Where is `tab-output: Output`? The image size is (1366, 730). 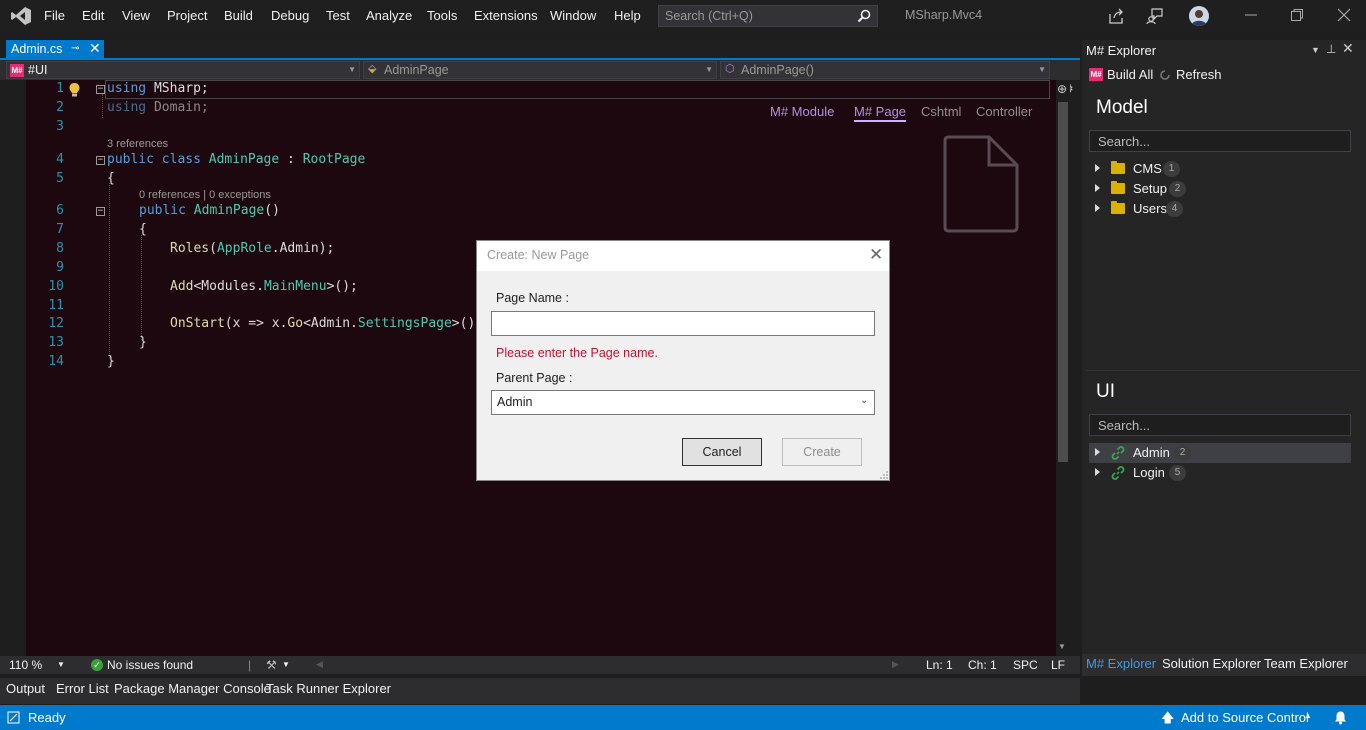 tab-output: Output is located at coordinates (25, 688).